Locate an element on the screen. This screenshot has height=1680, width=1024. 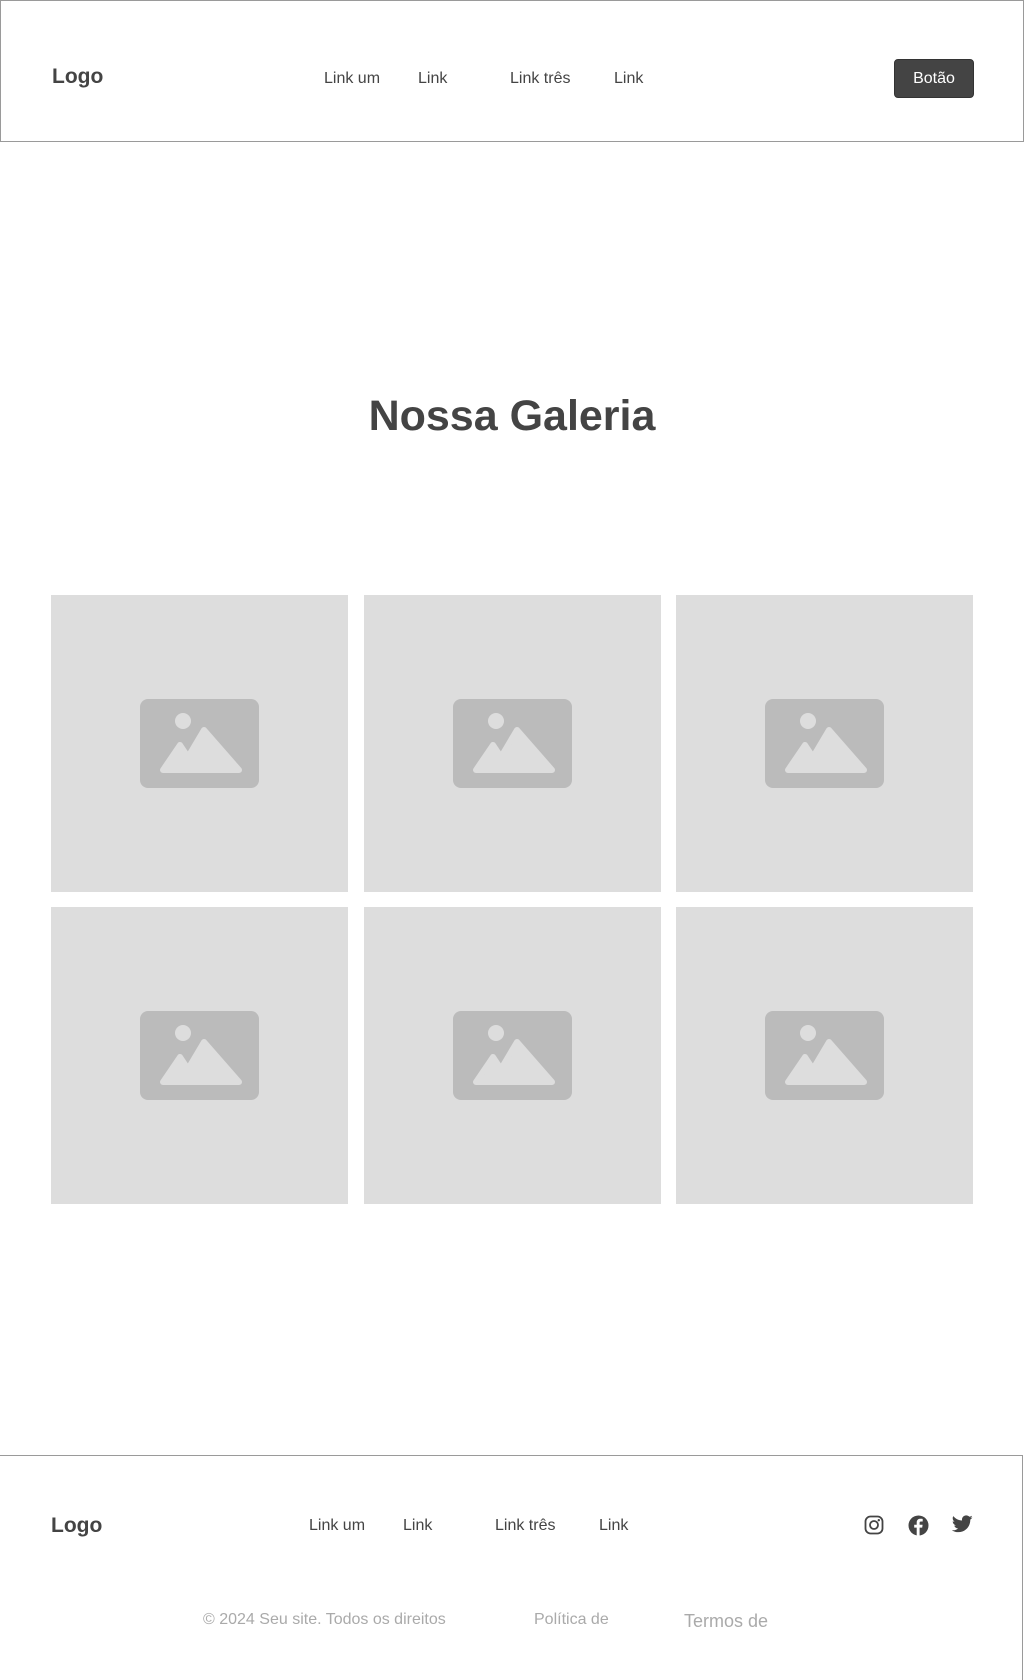
header-logo: Logo is located at coordinates (77, 77).